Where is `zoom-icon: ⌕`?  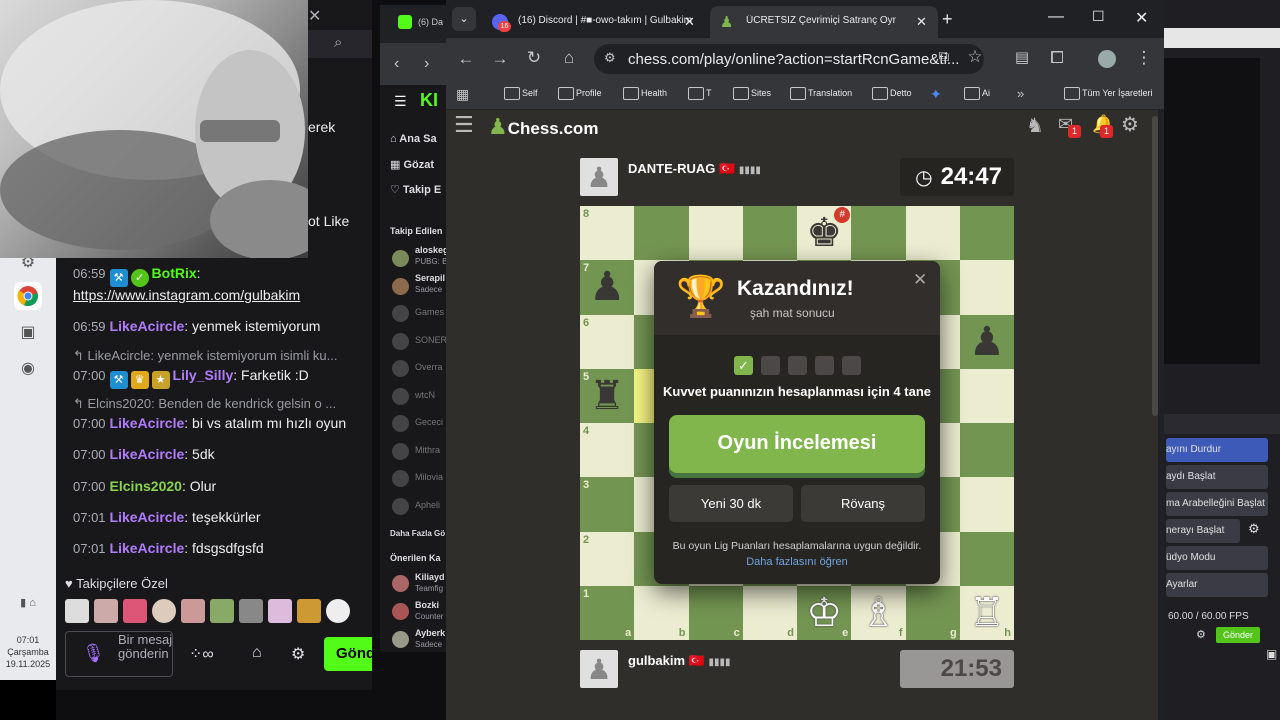 zoom-icon: ⌕ is located at coordinates (338, 42).